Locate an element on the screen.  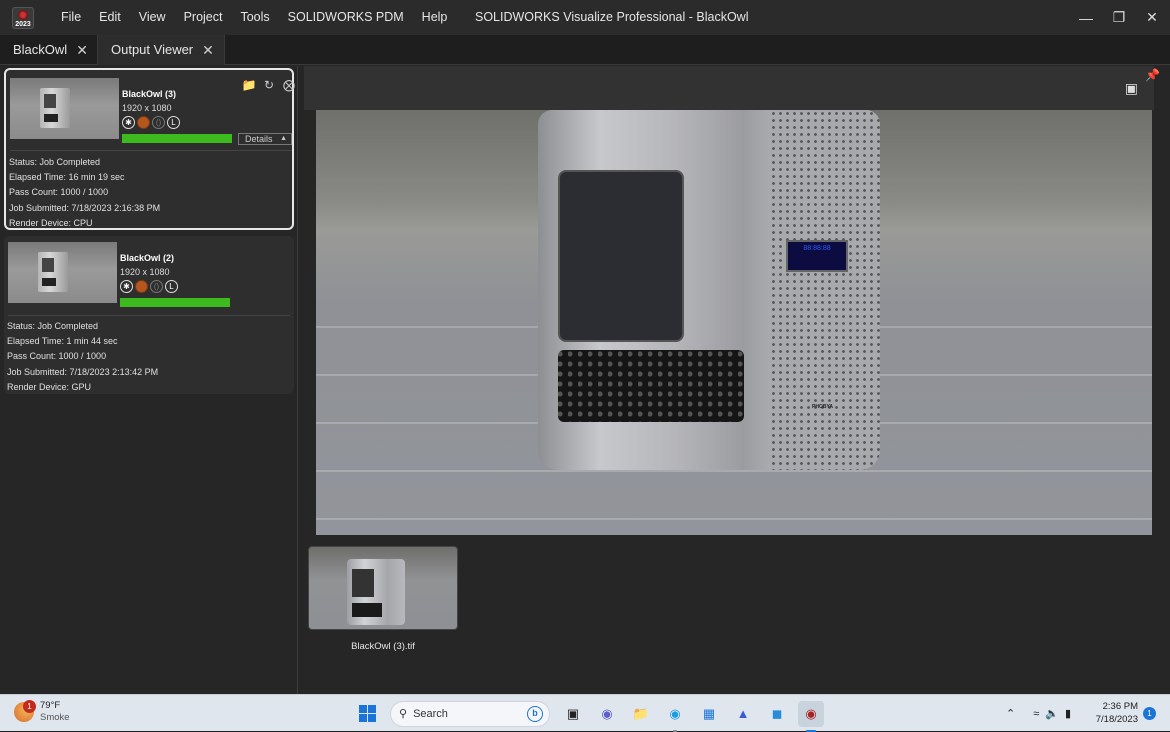
details-label: Details is located at coordinates (259, 139).